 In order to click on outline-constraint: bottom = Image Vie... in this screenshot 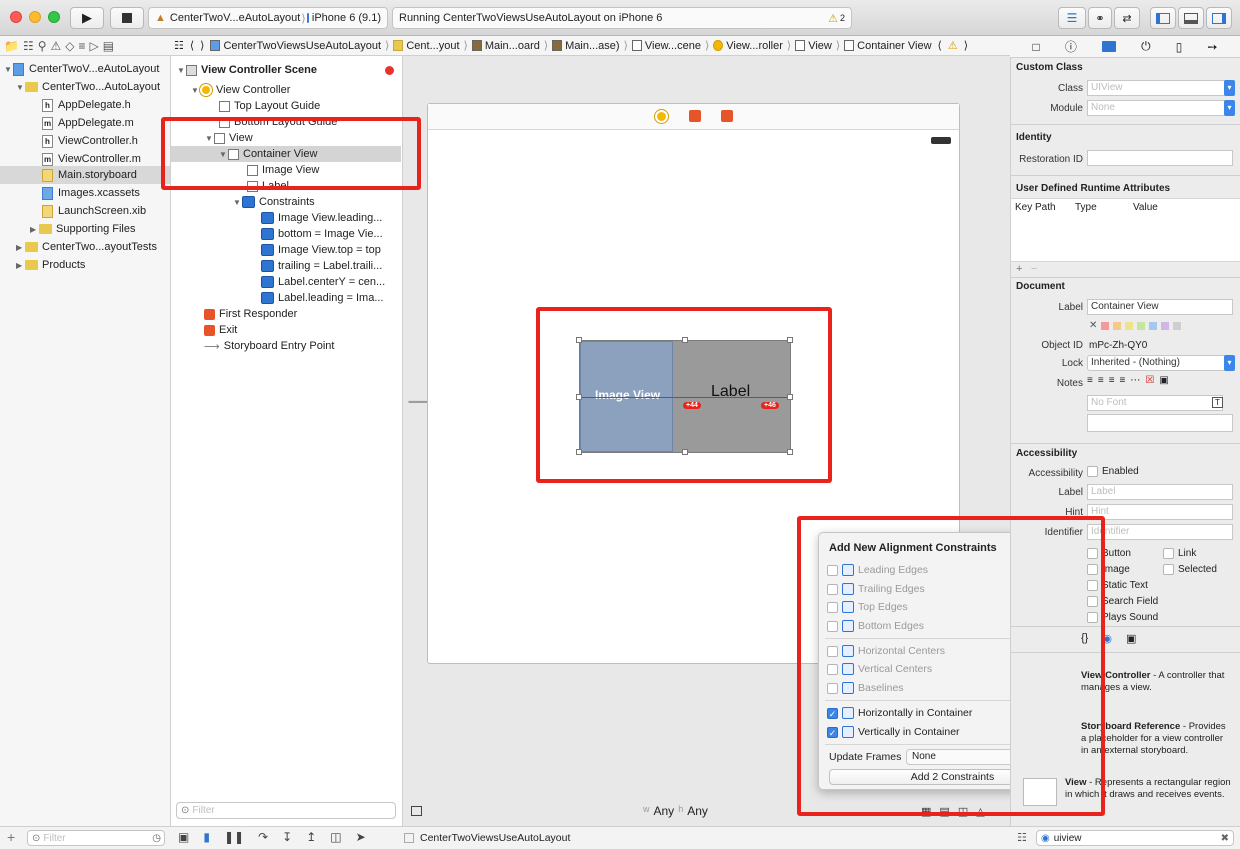, I will do `click(322, 234)`.